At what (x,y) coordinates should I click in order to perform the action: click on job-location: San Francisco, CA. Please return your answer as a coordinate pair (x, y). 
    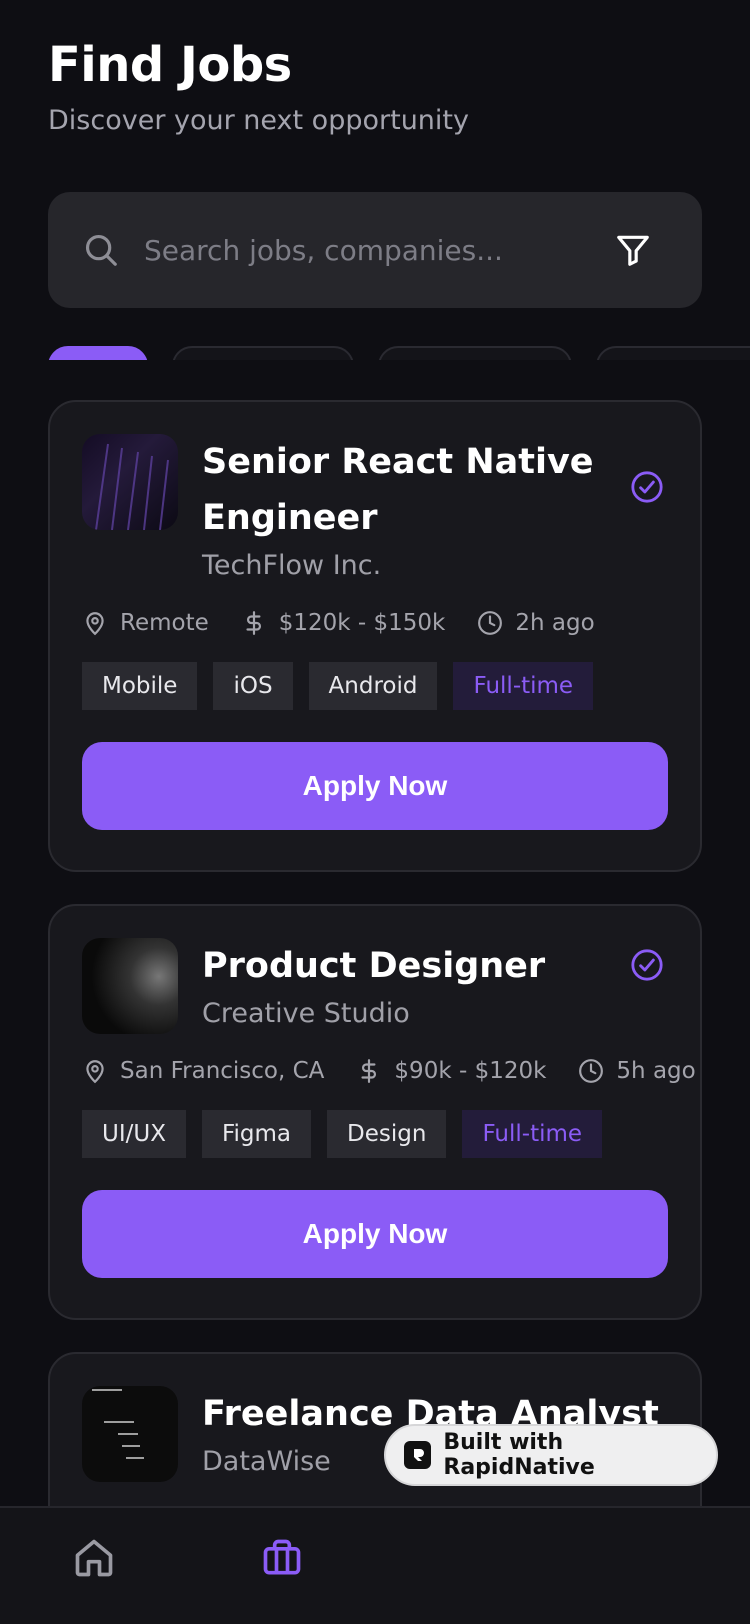
    Looking at the image, I should click on (222, 1071).